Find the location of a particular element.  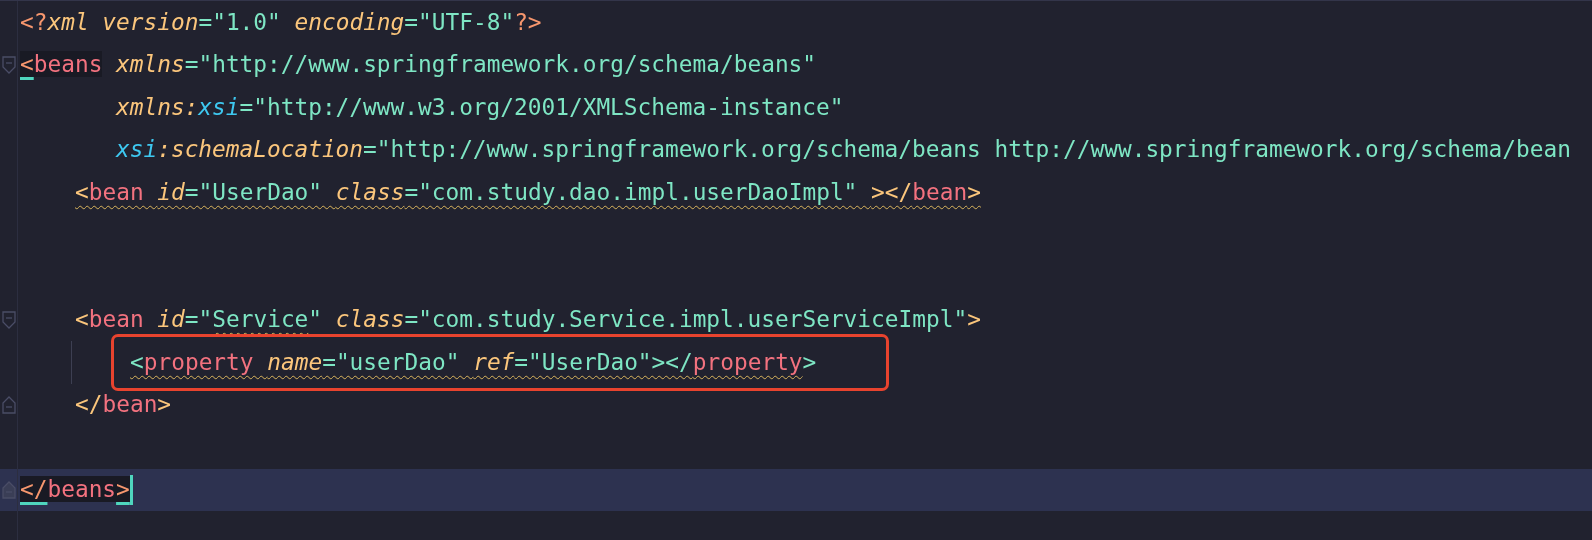

code-line: xmlns:xsi="http://www.w3.org/2001/XMLSchema-instance" is located at coordinates (480, 107).